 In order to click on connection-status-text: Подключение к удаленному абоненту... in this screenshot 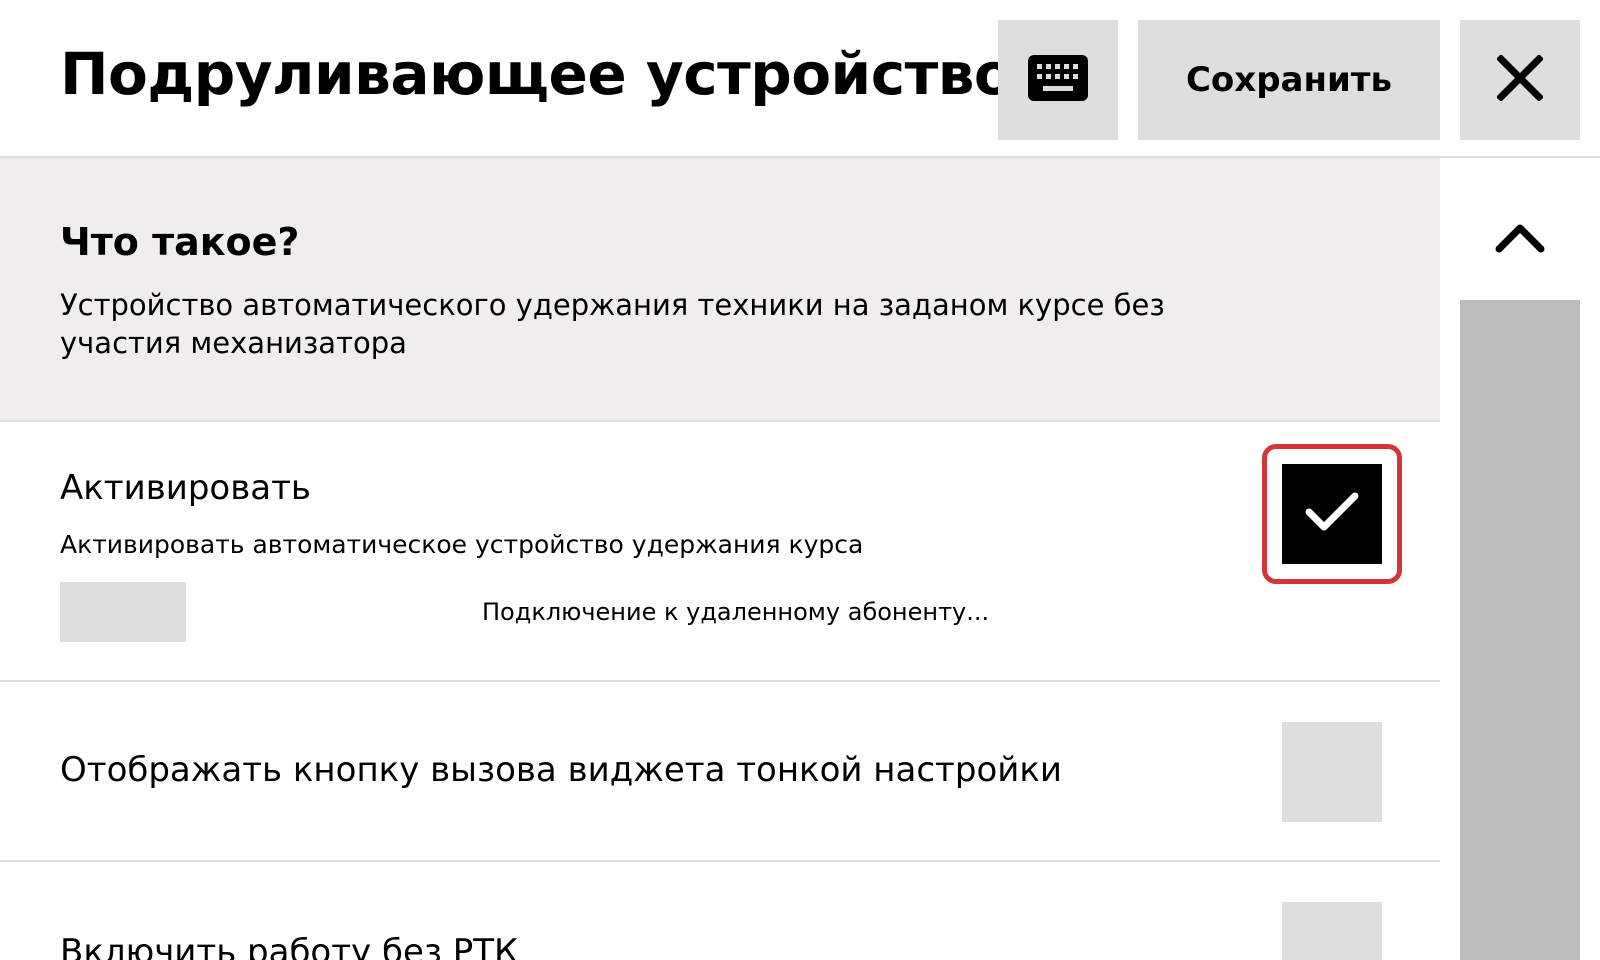, I will do `click(736, 612)`.